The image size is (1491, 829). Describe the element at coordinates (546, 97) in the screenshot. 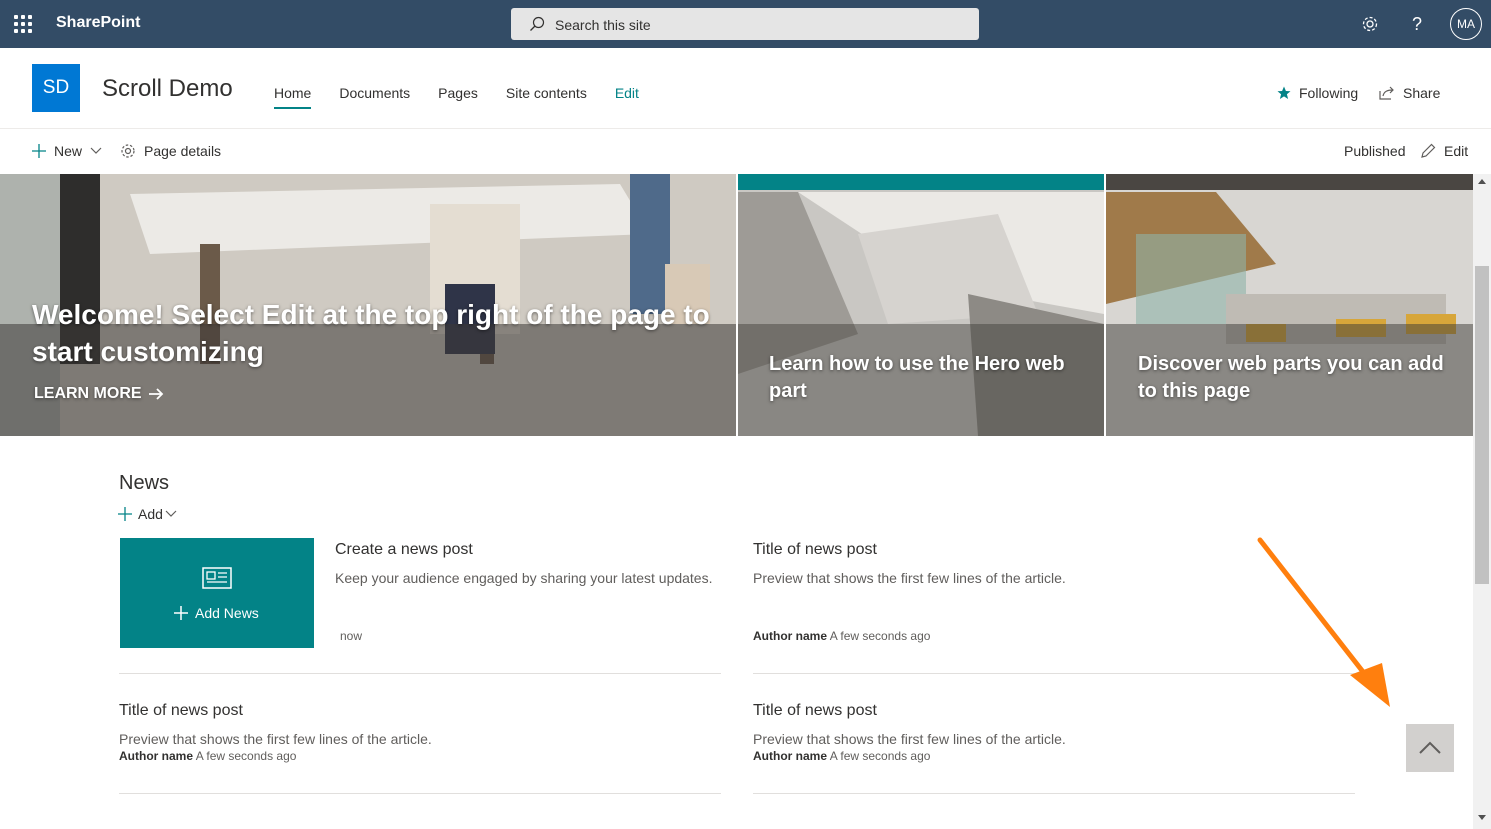

I see `nav-site-contents: Site contents` at that location.